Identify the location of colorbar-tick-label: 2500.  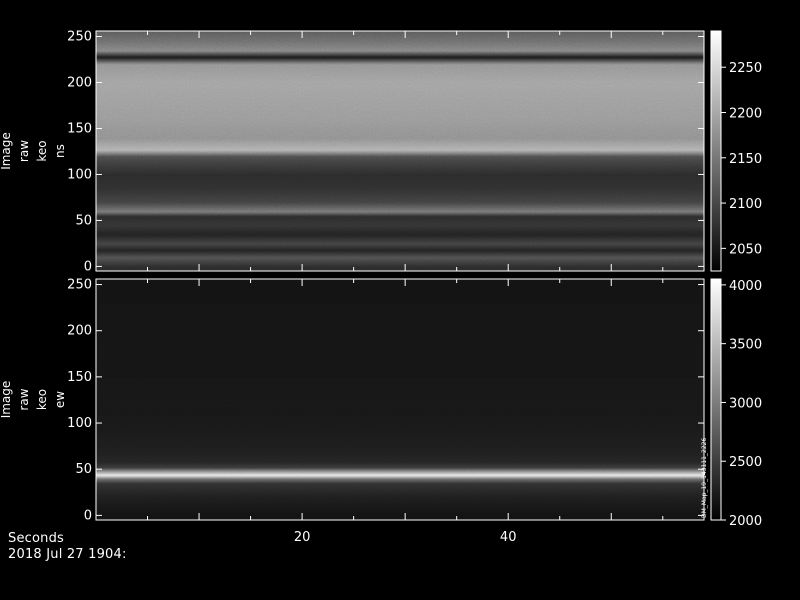
(745, 462).